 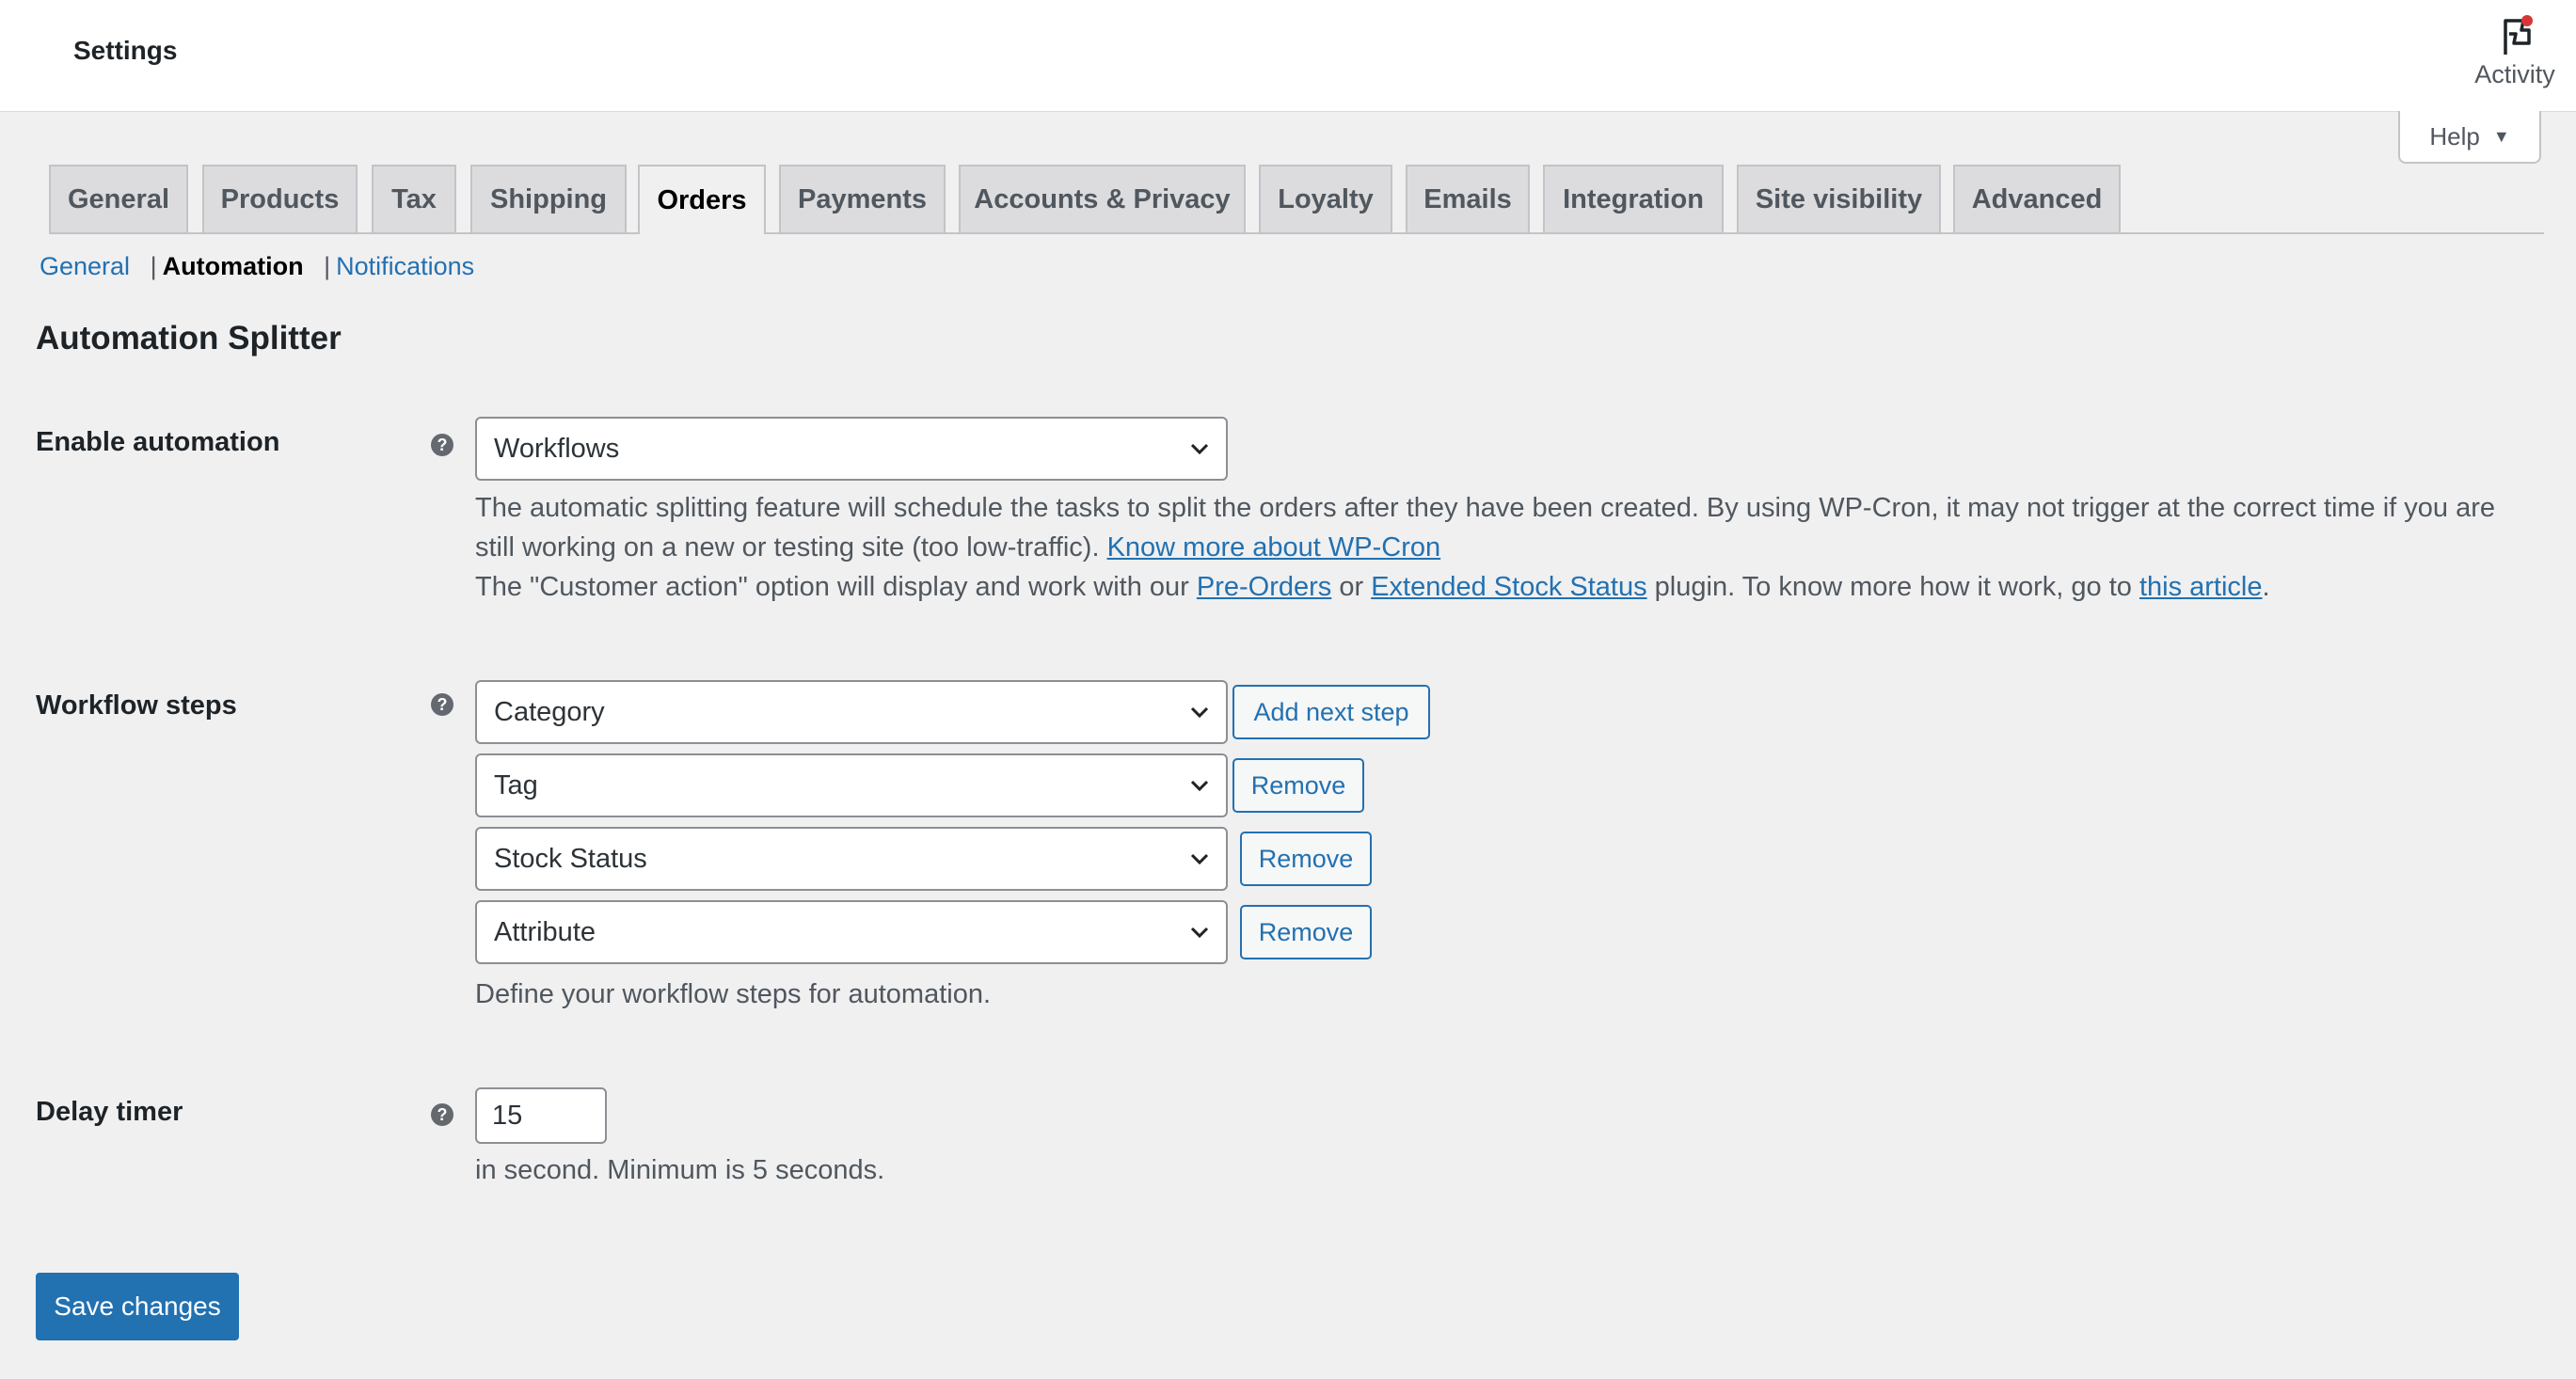 What do you see at coordinates (158, 442) in the screenshot?
I see `enable-automation-label: Enable automation` at bounding box center [158, 442].